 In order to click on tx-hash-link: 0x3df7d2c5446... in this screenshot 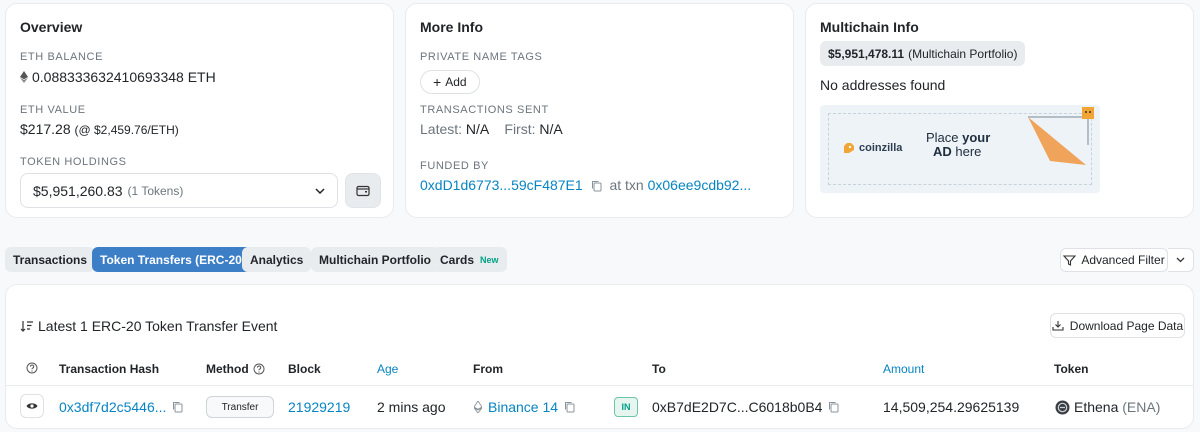, I will do `click(112, 407)`.